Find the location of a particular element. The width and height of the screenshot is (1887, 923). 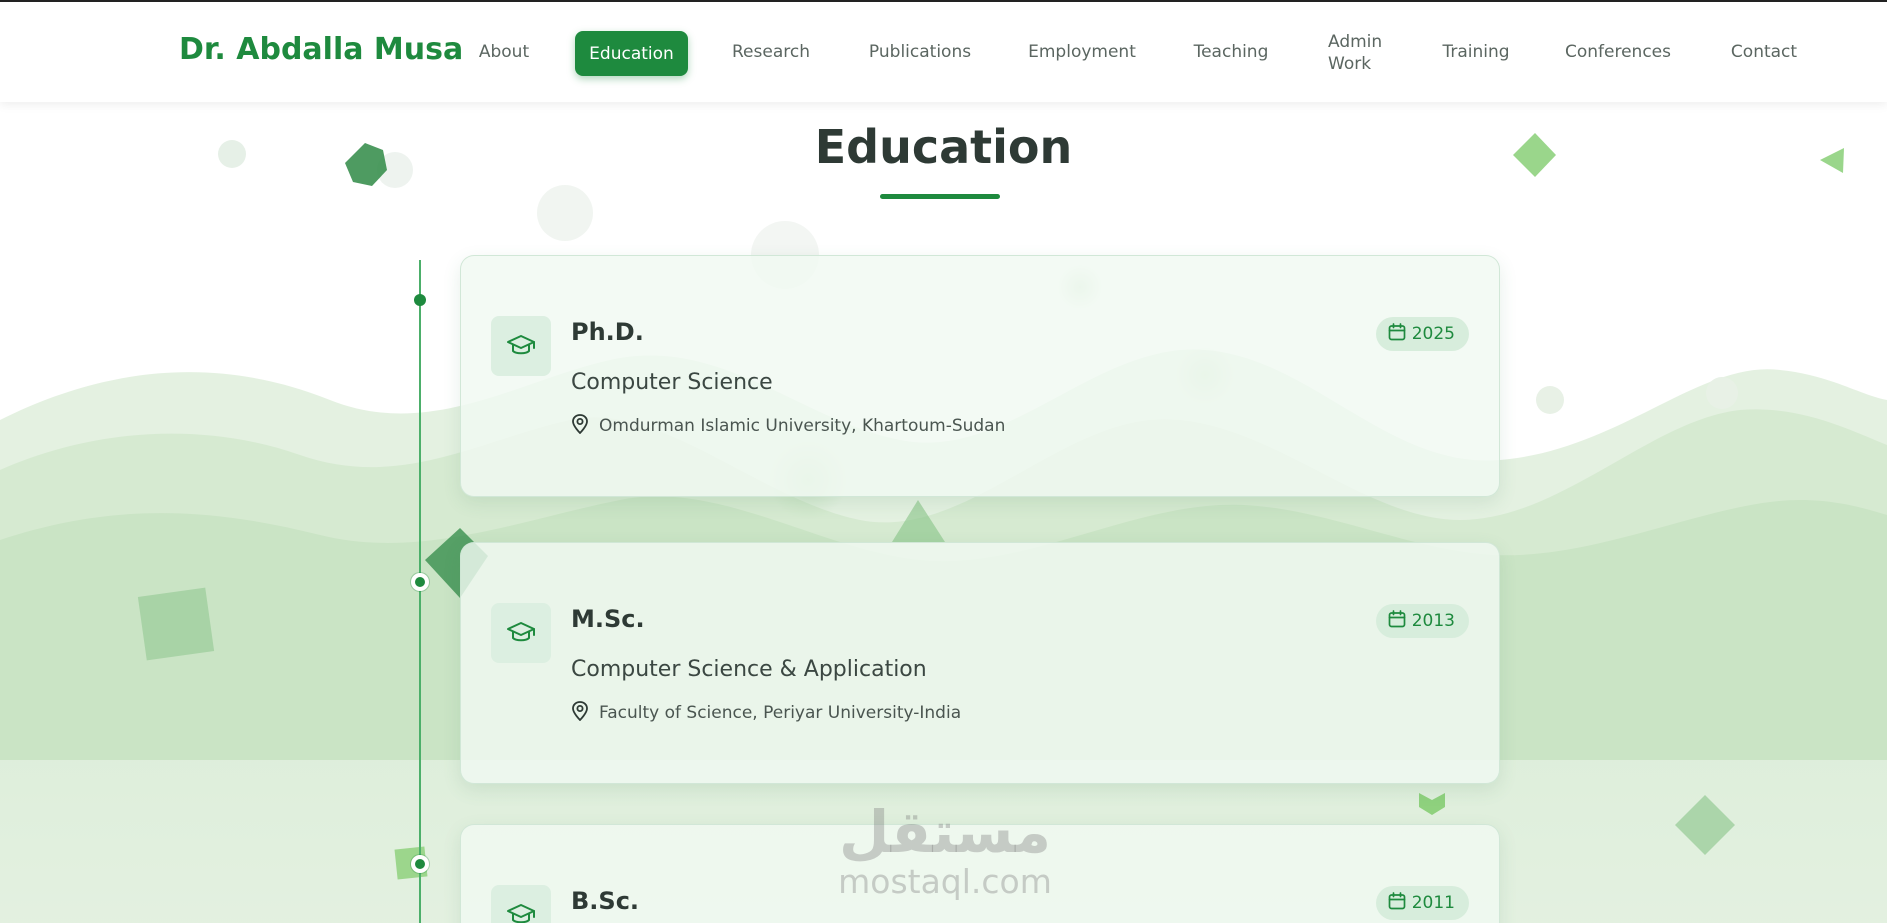

nav-teaching: Teaching is located at coordinates (1231, 52).